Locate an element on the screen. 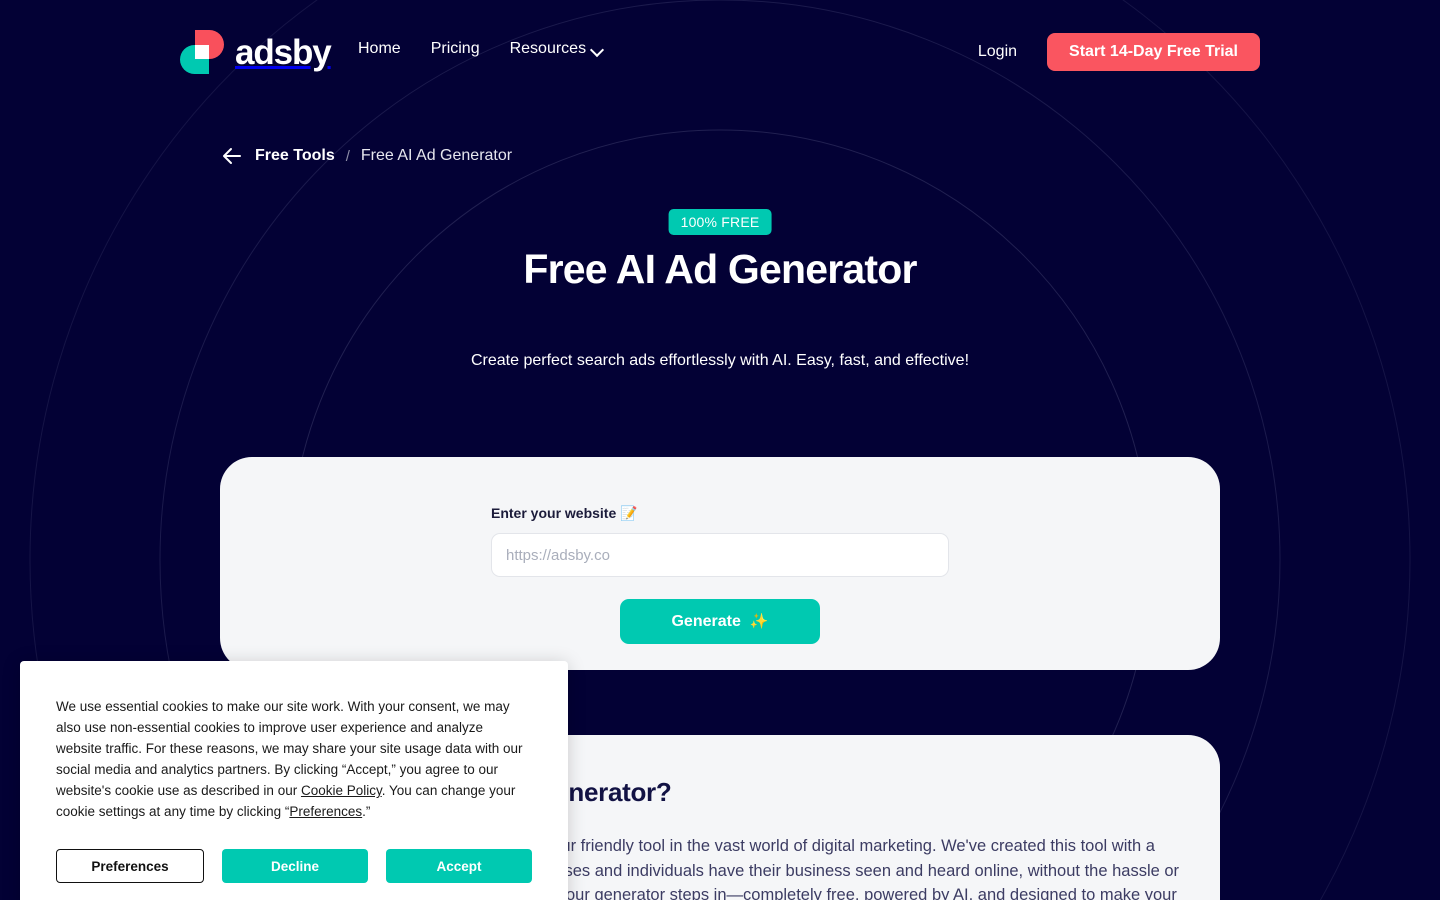 The image size is (1440, 900). nav-item-resources: Resources is located at coordinates (556, 49).